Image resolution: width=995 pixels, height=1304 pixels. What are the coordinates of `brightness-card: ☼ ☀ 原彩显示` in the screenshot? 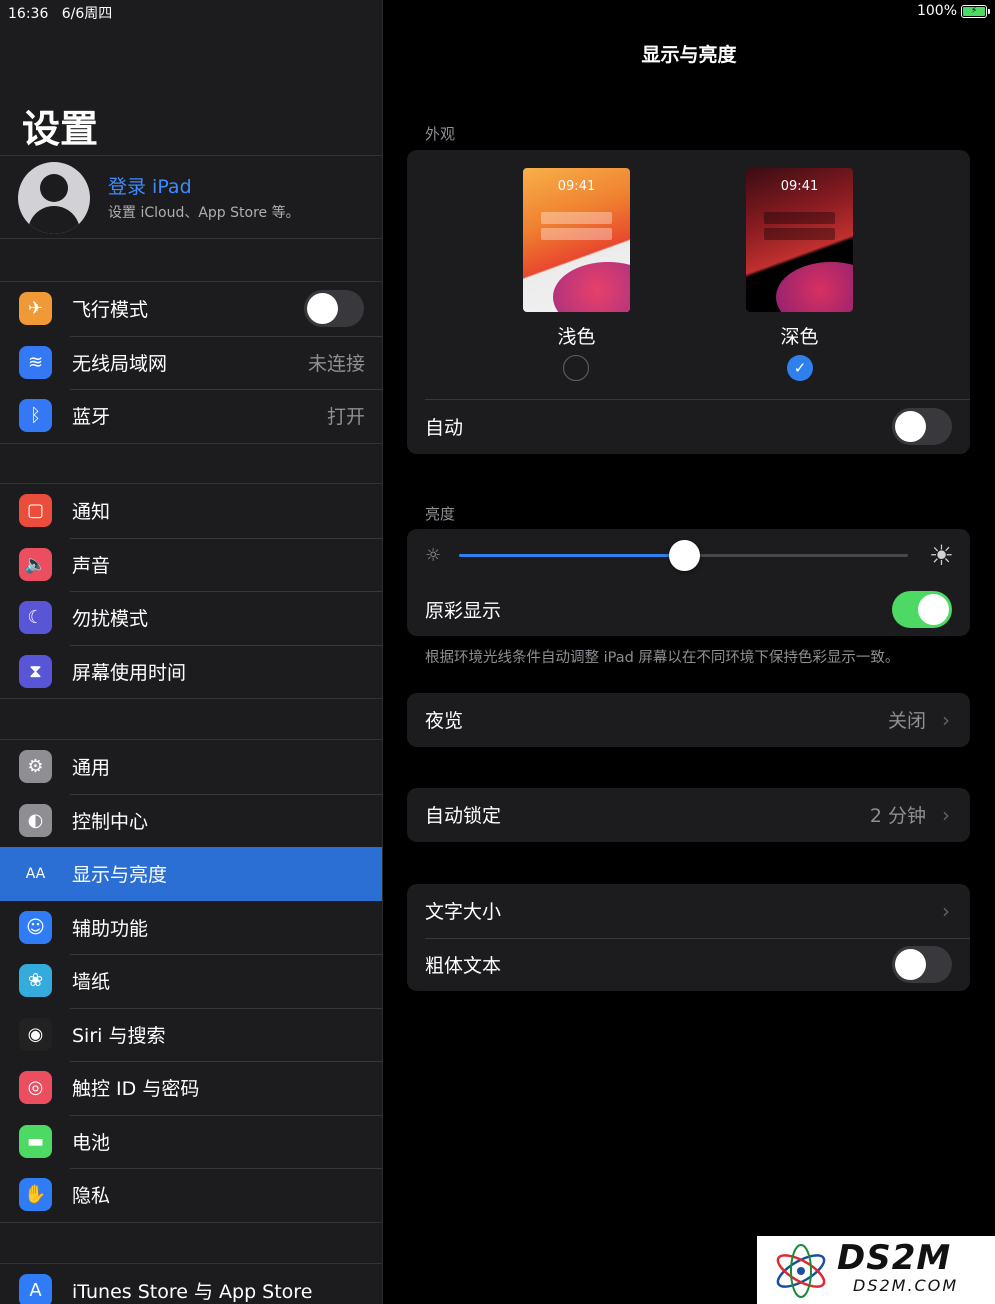 It's located at (688, 582).